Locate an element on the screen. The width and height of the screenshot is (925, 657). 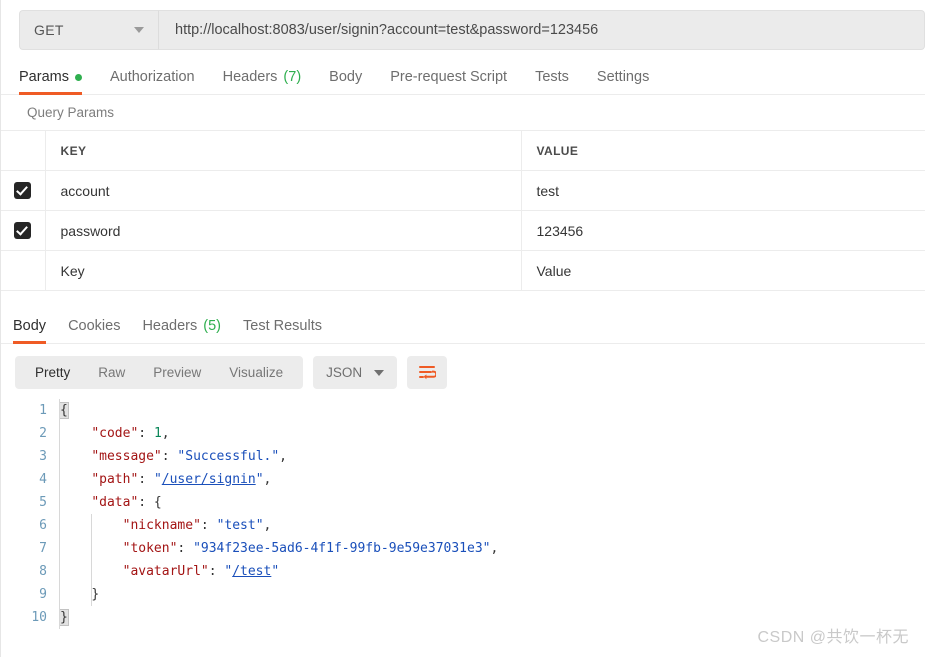
code-token-key: "message" is located at coordinates (126, 456).